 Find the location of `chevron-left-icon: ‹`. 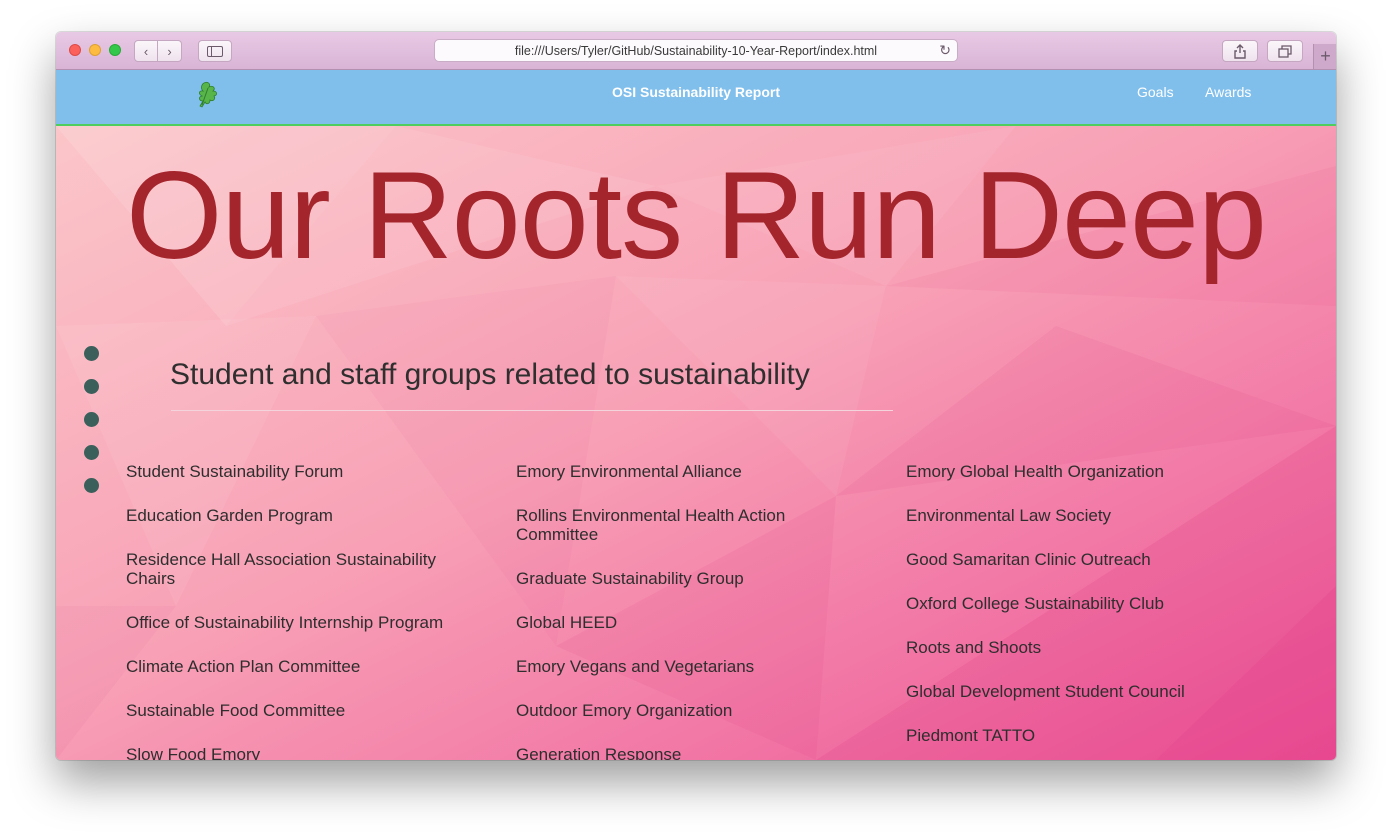

chevron-left-icon: ‹ is located at coordinates (146, 51).